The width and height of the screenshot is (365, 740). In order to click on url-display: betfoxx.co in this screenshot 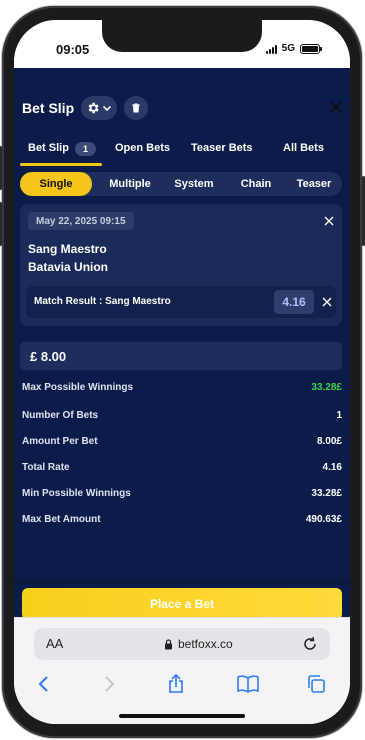, I will do `click(198, 644)`.